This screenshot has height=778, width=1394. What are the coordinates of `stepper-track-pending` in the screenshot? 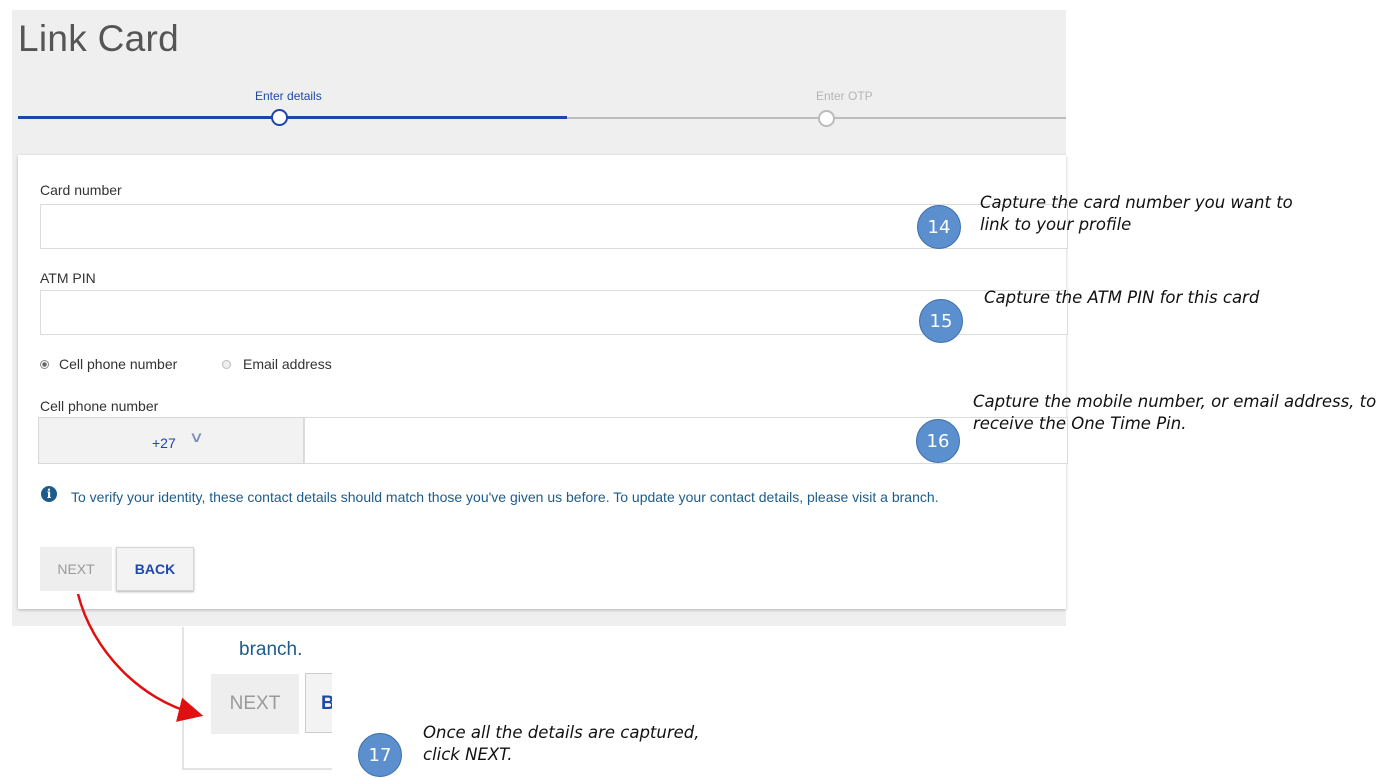 It's located at (816, 118).